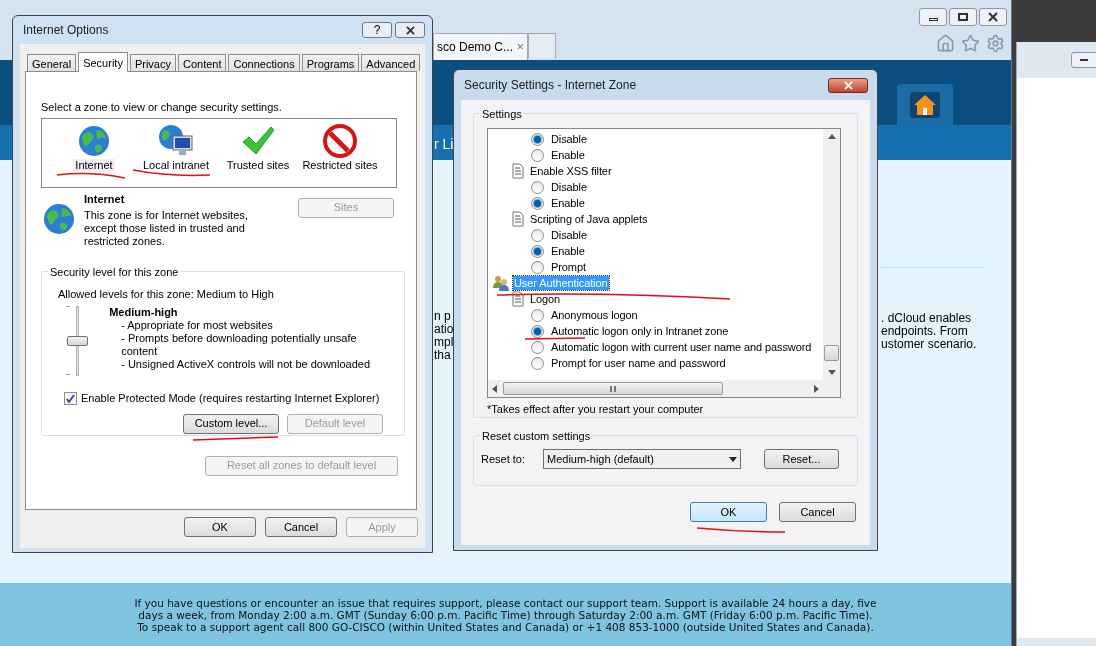 The image size is (1096, 646). I want to click on slider-thumb, so click(77, 341).